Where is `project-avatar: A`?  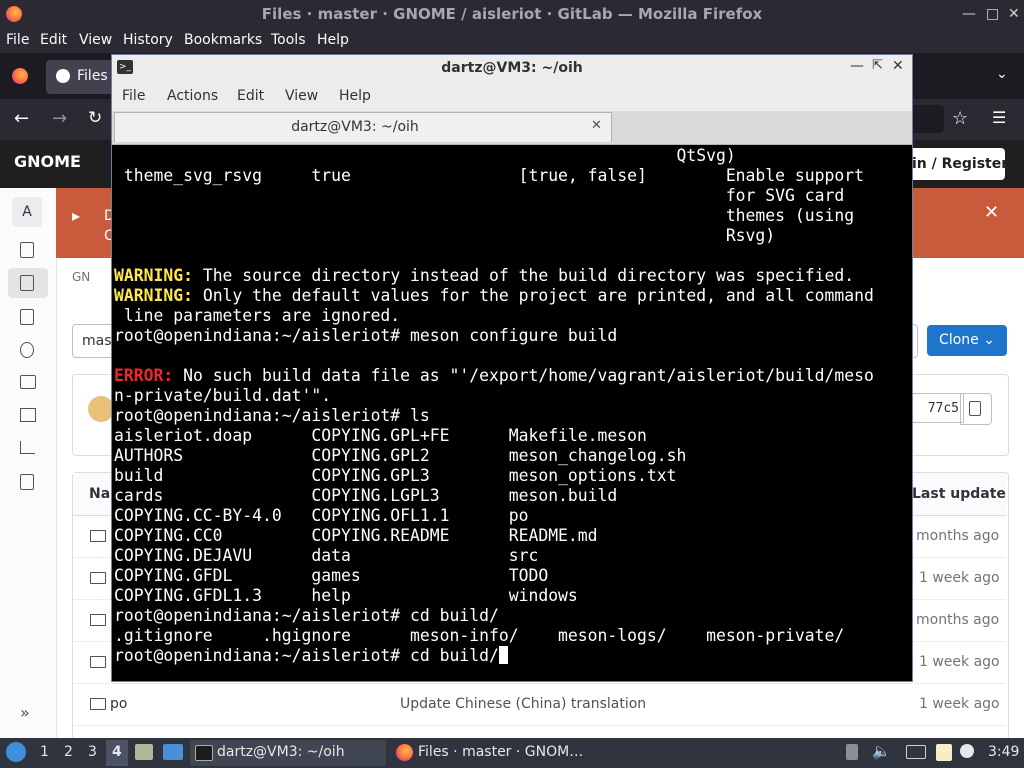 project-avatar: A is located at coordinates (27, 212).